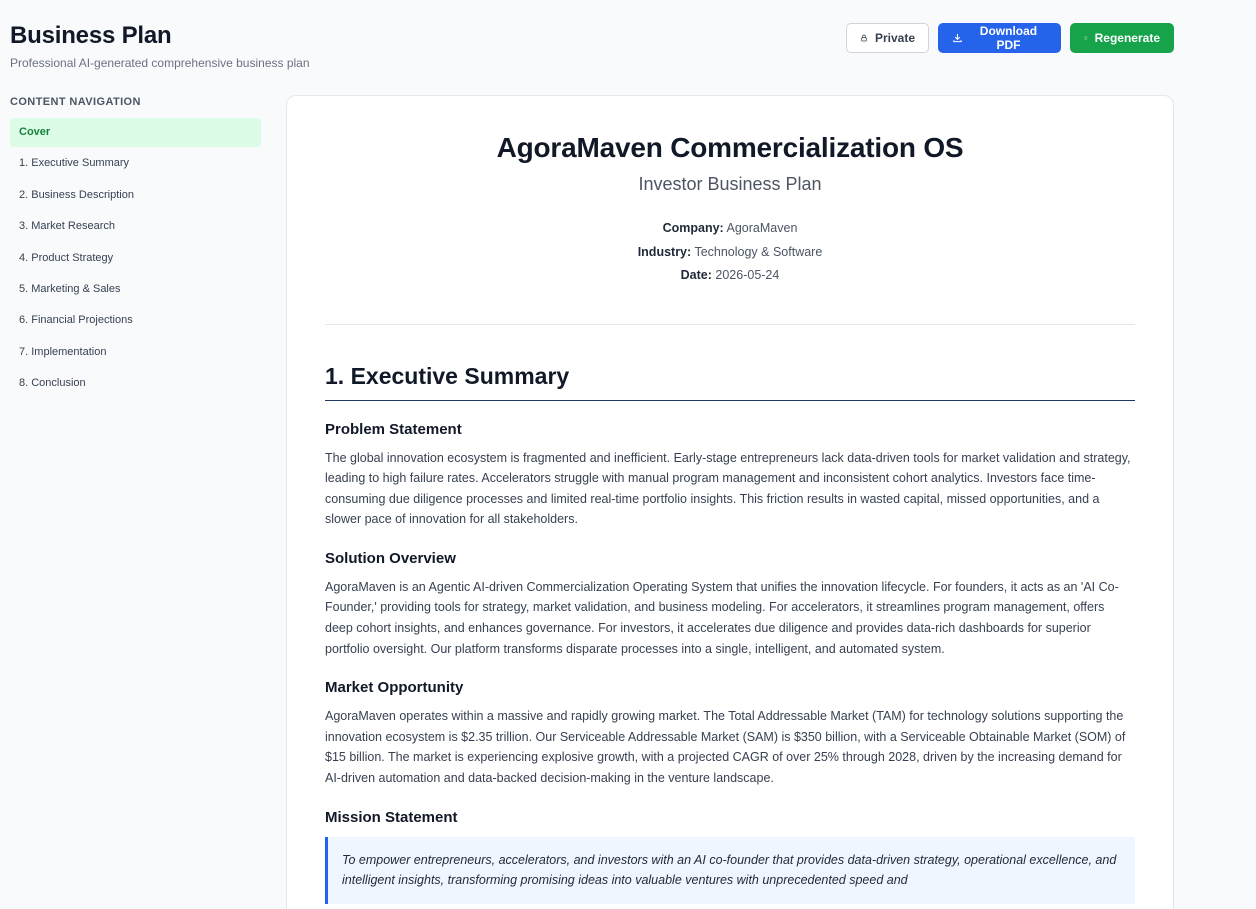 The image size is (1256, 909). I want to click on meta-company-label: Company:, so click(693, 228).